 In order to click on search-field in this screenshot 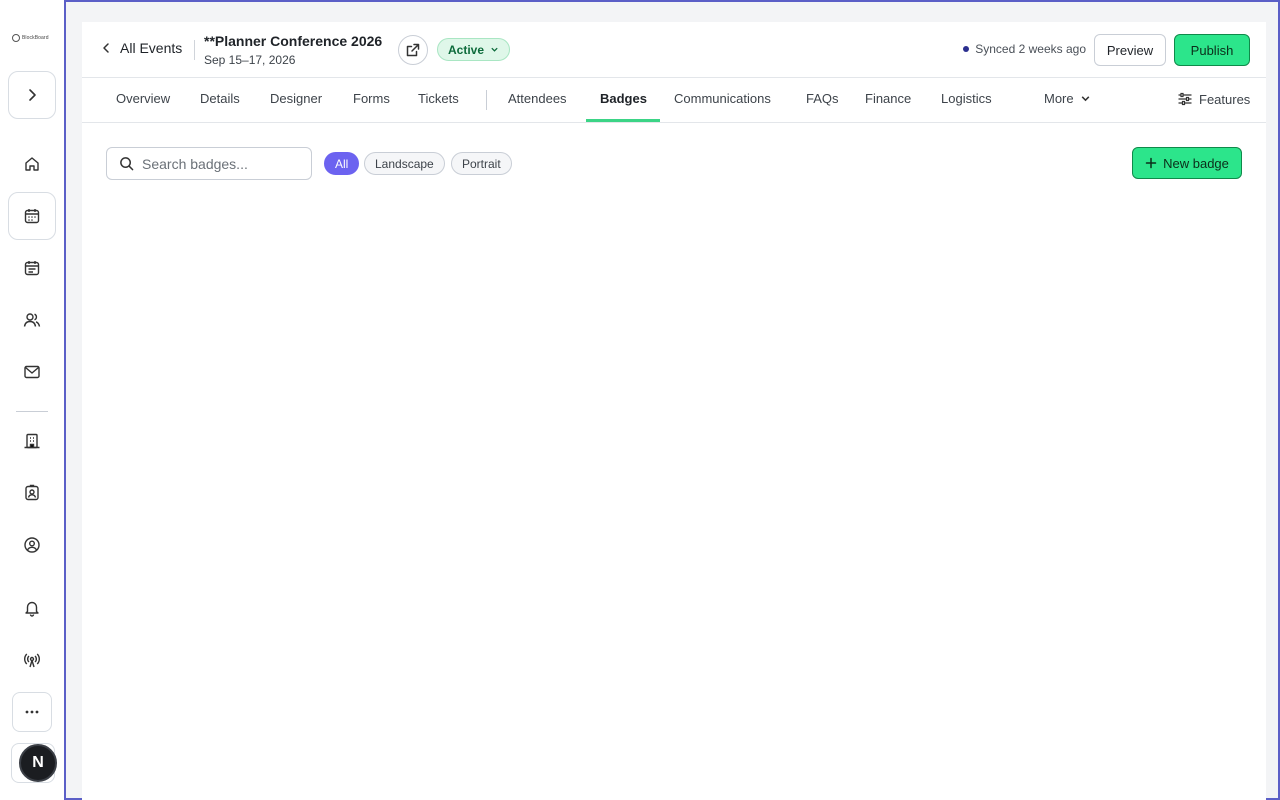, I will do `click(209, 163)`.